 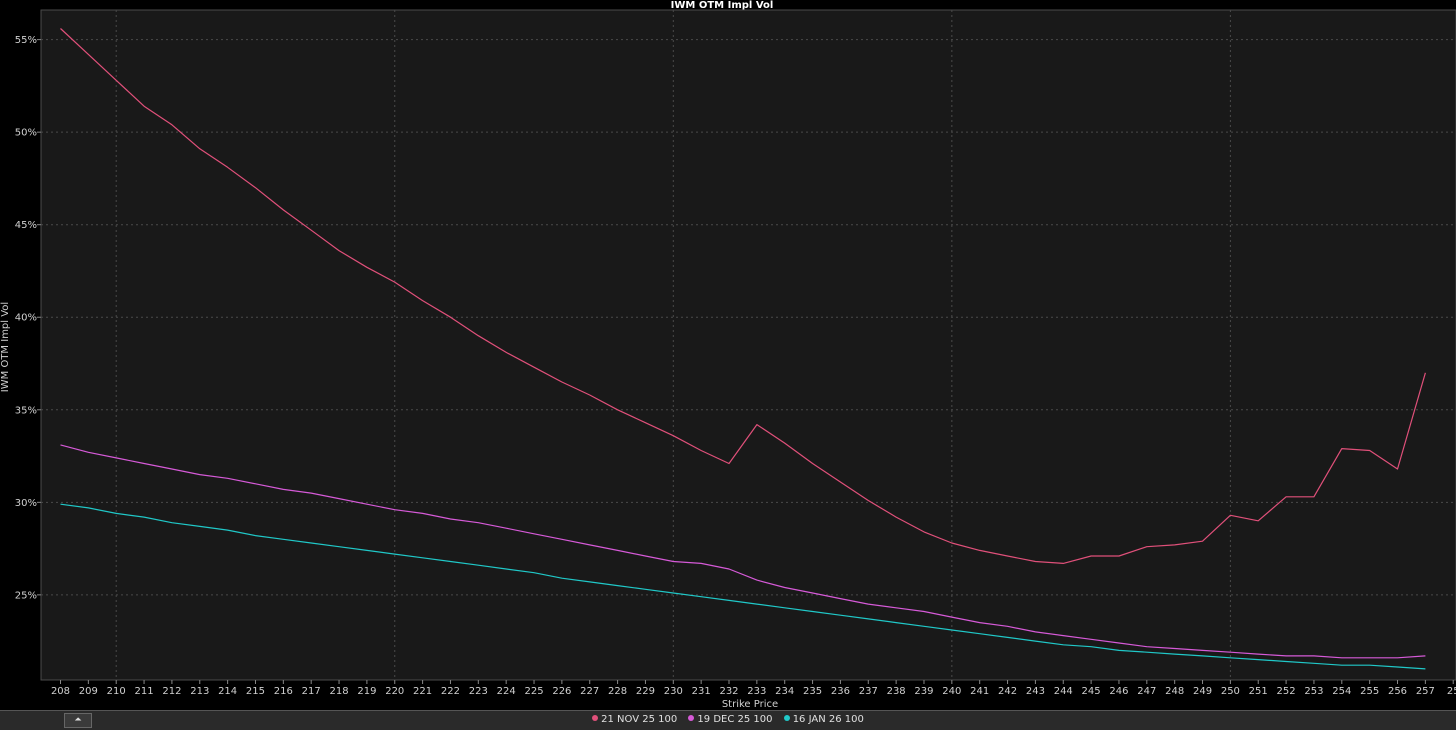 What do you see at coordinates (1286, 691) in the screenshot?
I see `x-tick-label: 252` at bounding box center [1286, 691].